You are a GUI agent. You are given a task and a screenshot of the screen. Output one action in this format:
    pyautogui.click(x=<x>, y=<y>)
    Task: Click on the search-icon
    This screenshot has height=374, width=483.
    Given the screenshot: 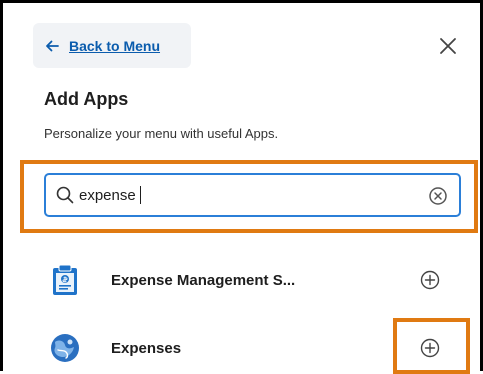 What is the action you would take?
    pyautogui.click(x=65, y=195)
    